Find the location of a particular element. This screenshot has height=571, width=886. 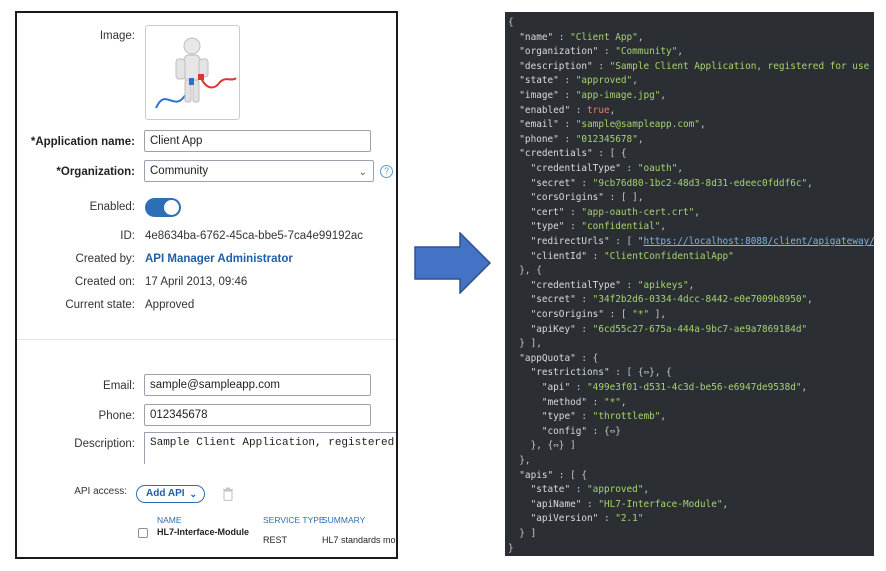

code-token: "apiVersion" is located at coordinates (553, 519).